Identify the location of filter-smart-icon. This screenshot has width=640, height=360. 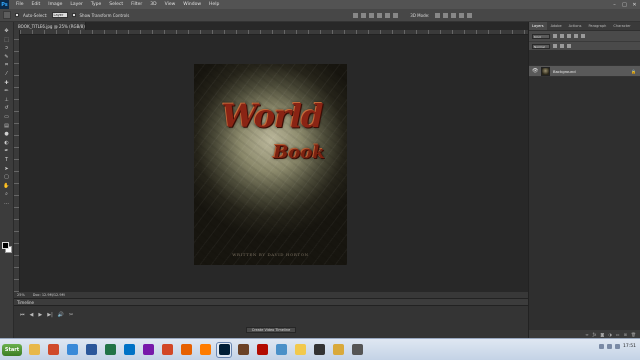
(583, 36).